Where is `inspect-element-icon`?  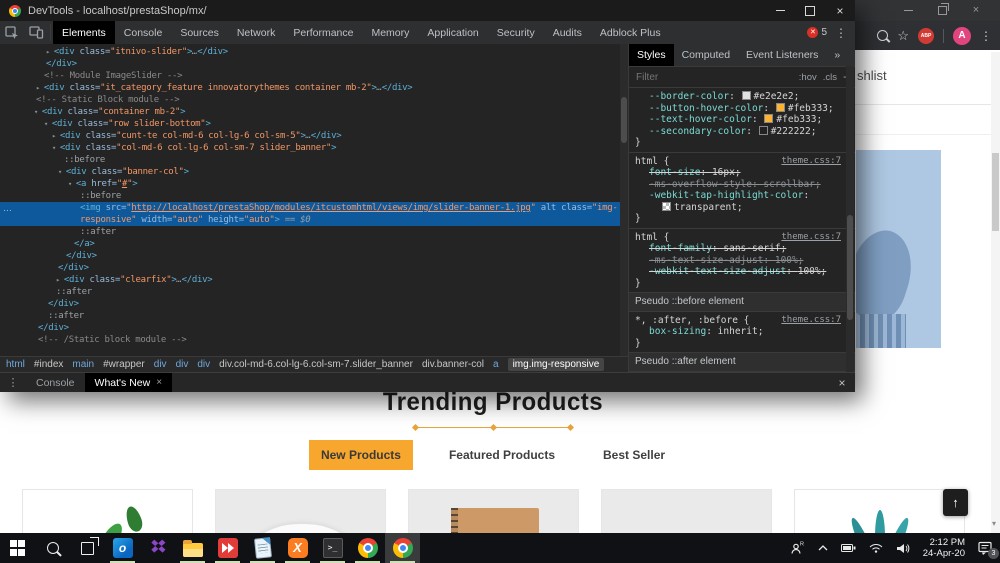
inspect-element-icon is located at coordinates (12, 32).